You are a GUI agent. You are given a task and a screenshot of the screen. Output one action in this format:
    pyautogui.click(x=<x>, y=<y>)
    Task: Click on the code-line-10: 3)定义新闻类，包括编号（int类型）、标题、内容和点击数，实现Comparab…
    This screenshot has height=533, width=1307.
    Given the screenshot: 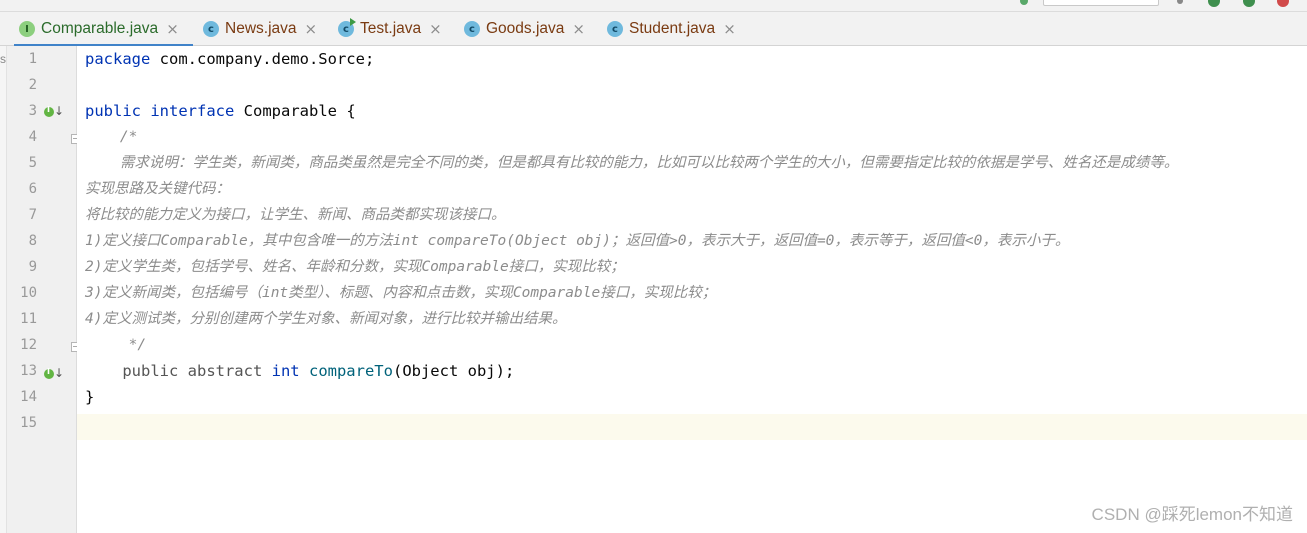 What is the action you would take?
    pyautogui.click(x=401, y=293)
    